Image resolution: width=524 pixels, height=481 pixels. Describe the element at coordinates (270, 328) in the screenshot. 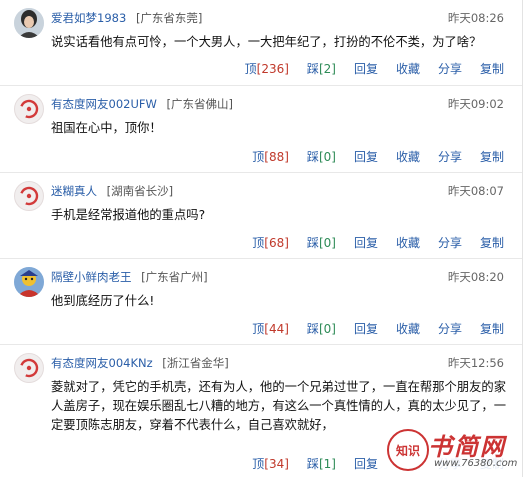

I see `upvote-button: 顶[44]` at that location.